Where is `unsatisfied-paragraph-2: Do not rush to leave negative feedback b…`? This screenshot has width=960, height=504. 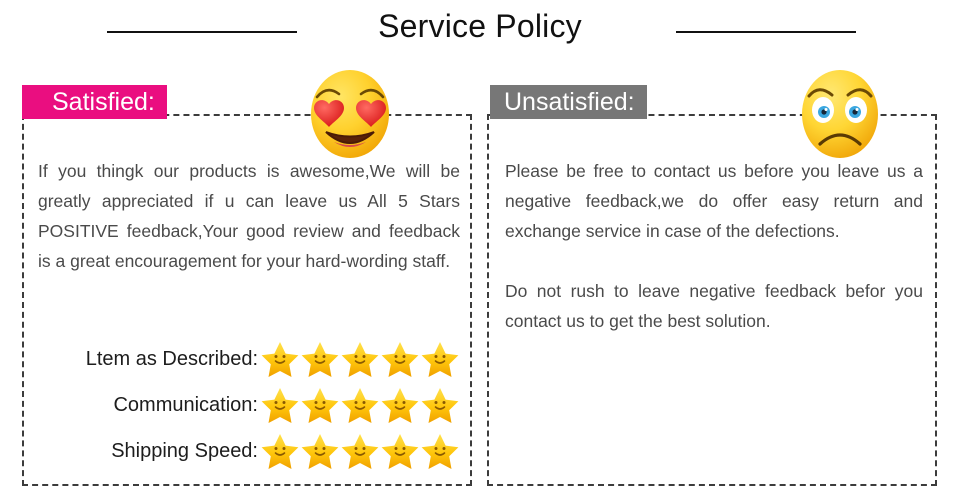
unsatisfied-paragraph-2: Do not rush to leave negative feedback b… is located at coordinates (714, 306).